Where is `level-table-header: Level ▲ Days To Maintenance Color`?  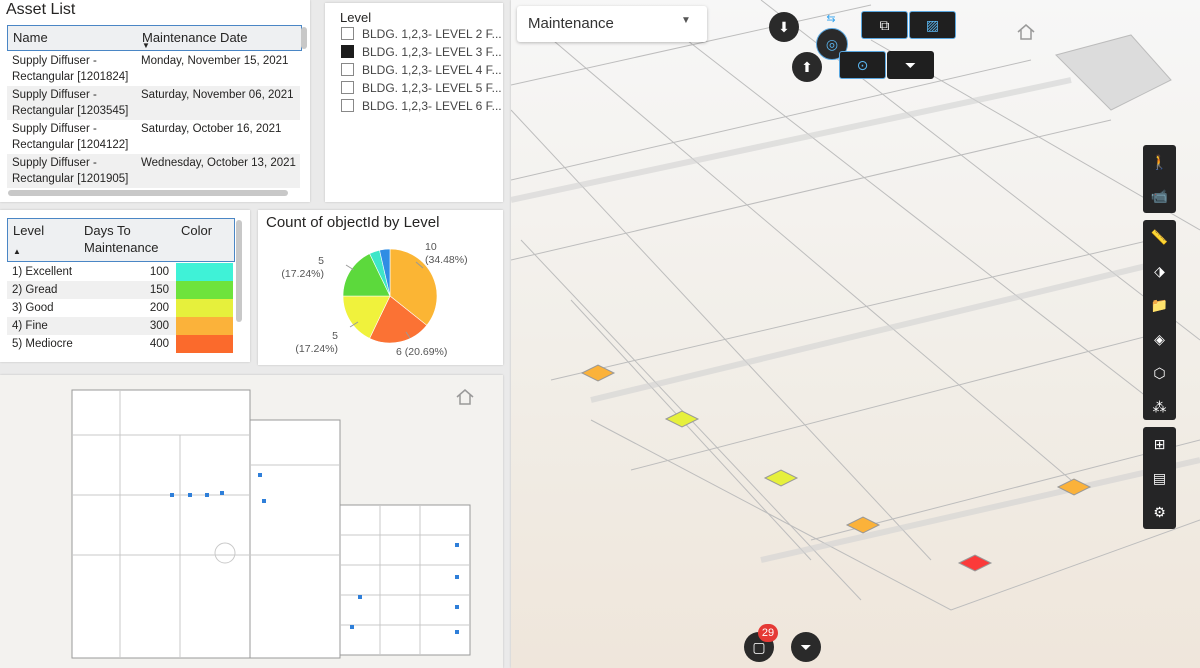 level-table-header: Level ▲ Days To Maintenance Color is located at coordinates (121, 240).